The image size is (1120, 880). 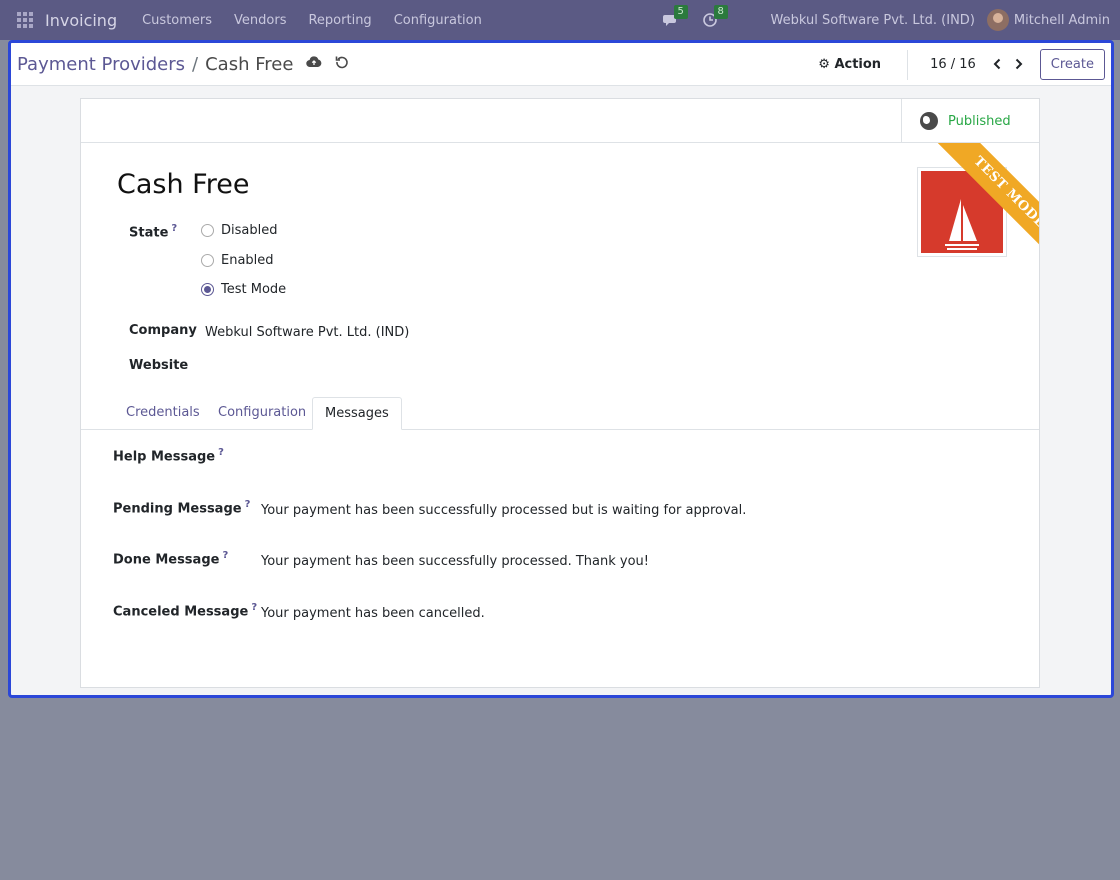 I want to click on company-field: Webkul Software Pvt. Ltd. (IND), so click(x=307, y=332).